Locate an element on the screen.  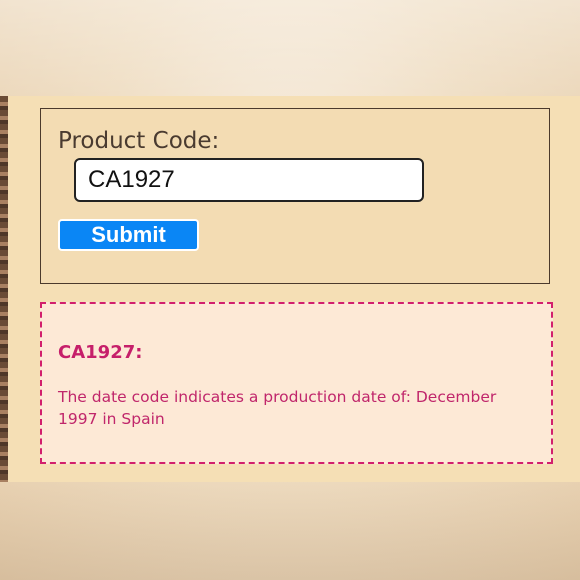
product-code-label: Product Code: is located at coordinates (139, 141).